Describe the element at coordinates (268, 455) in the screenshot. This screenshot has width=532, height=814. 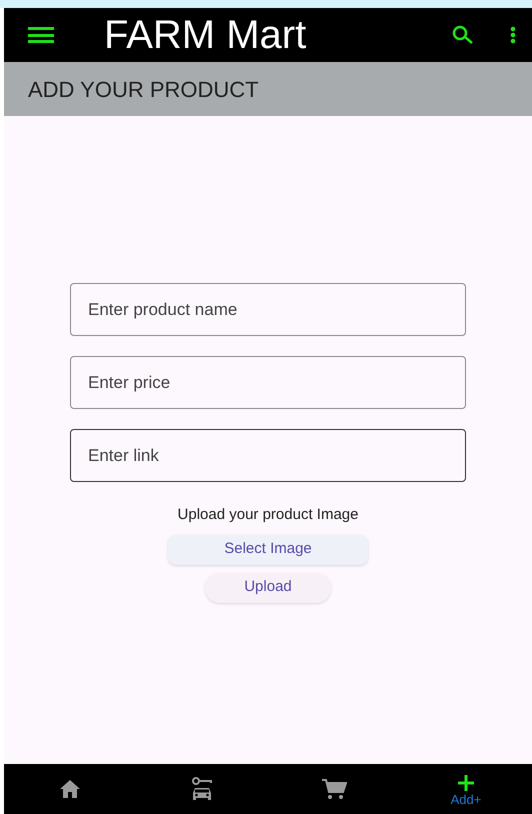
I see `text-field: Enter link` at that location.